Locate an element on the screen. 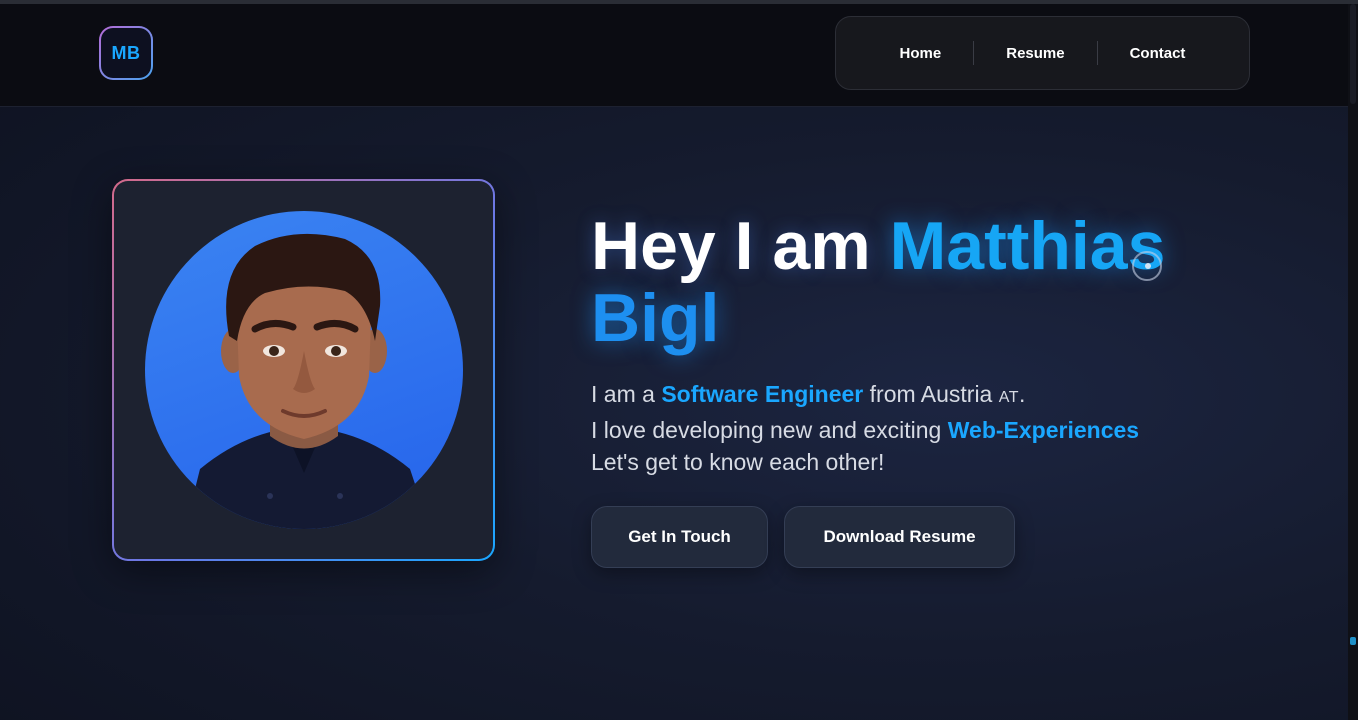 The image size is (1358, 720). cursor-dot is located at coordinates (1148, 266).